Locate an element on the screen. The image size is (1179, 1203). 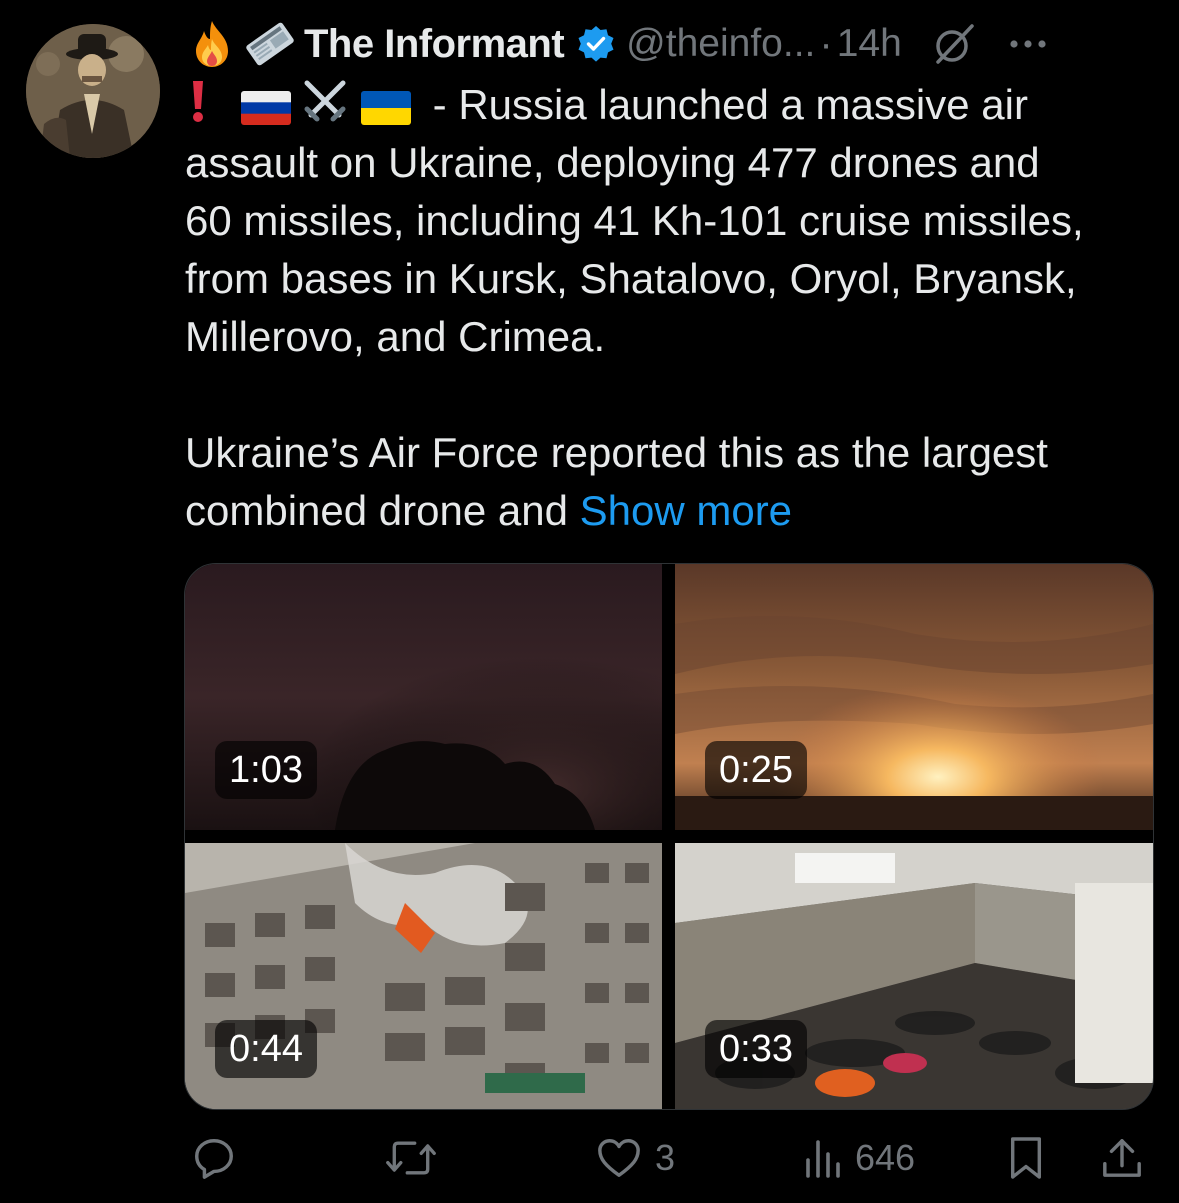
author-display-name: The Informant is located at coordinates (434, 44).